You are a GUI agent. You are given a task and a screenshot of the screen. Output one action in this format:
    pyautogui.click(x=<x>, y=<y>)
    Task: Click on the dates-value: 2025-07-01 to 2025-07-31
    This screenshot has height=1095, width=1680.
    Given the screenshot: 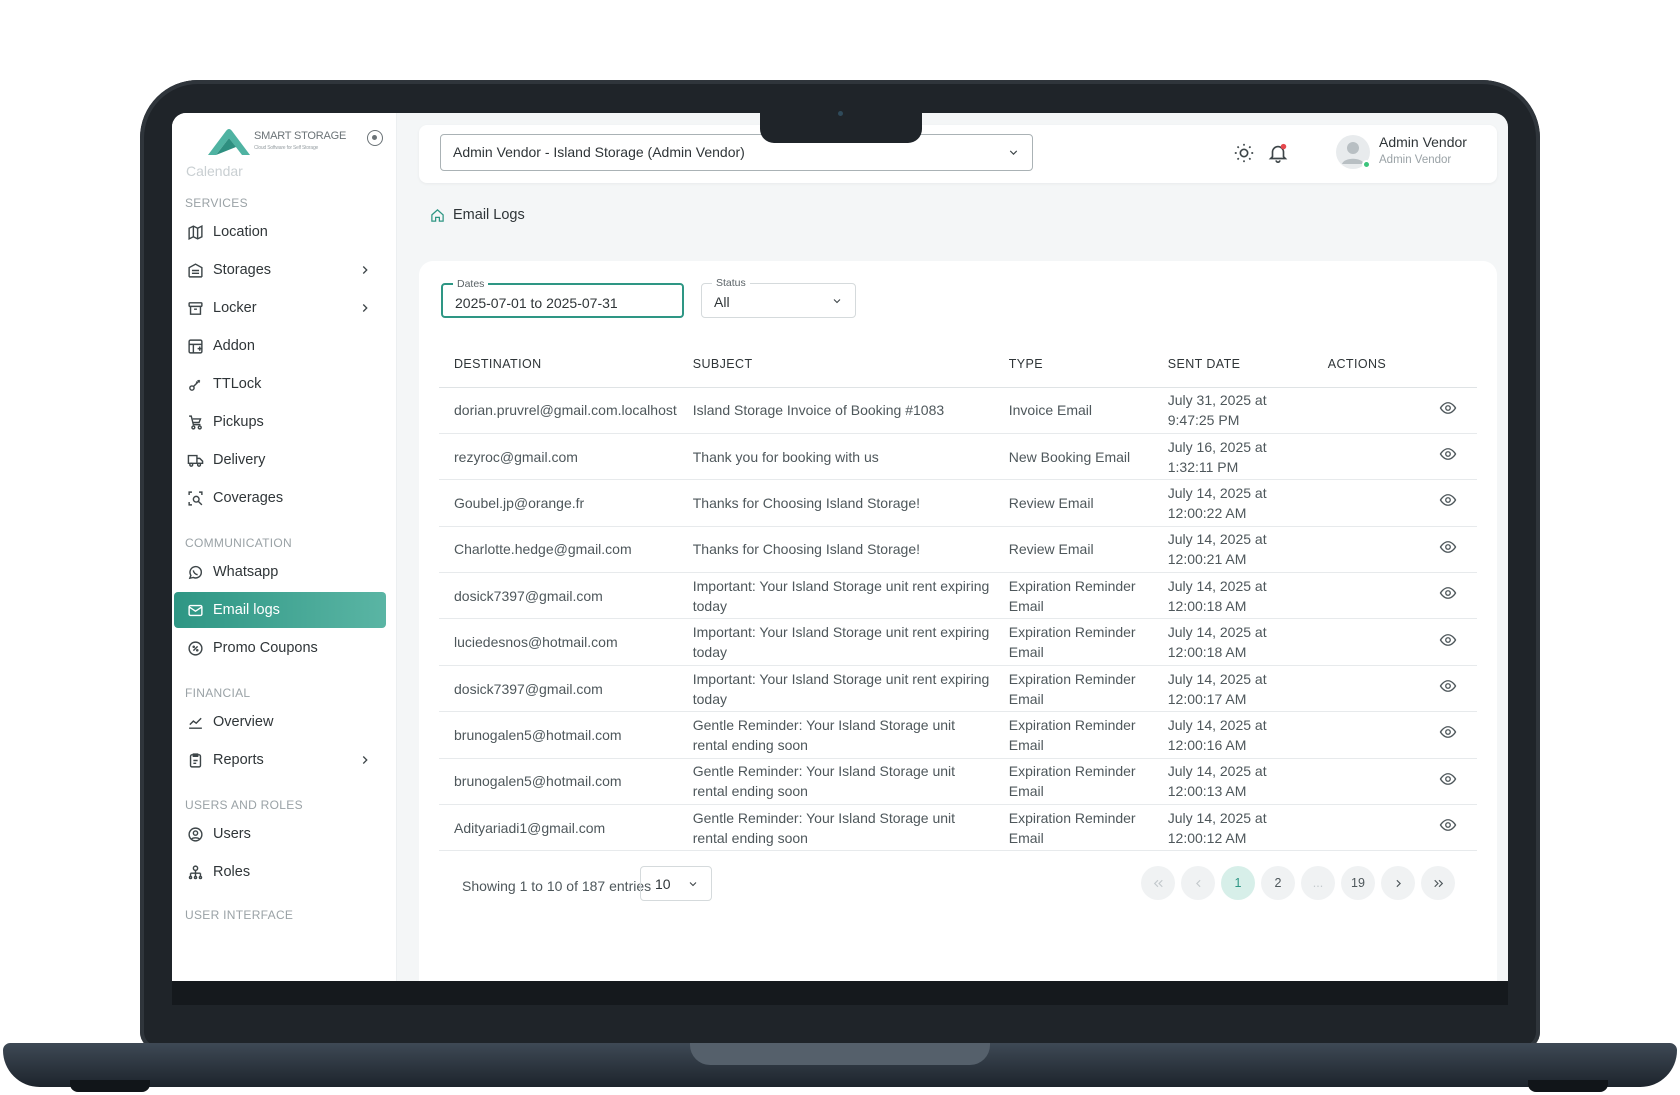 What is the action you would take?
    pyautogui.click(x=536, y=303)
    